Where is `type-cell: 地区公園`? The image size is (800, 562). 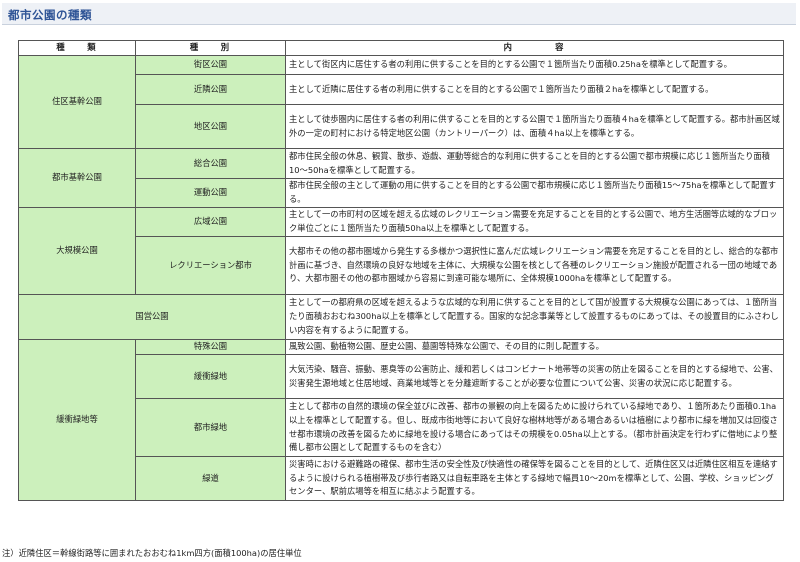 type-cell: 地区公園 is located at coordinates (210, 126).